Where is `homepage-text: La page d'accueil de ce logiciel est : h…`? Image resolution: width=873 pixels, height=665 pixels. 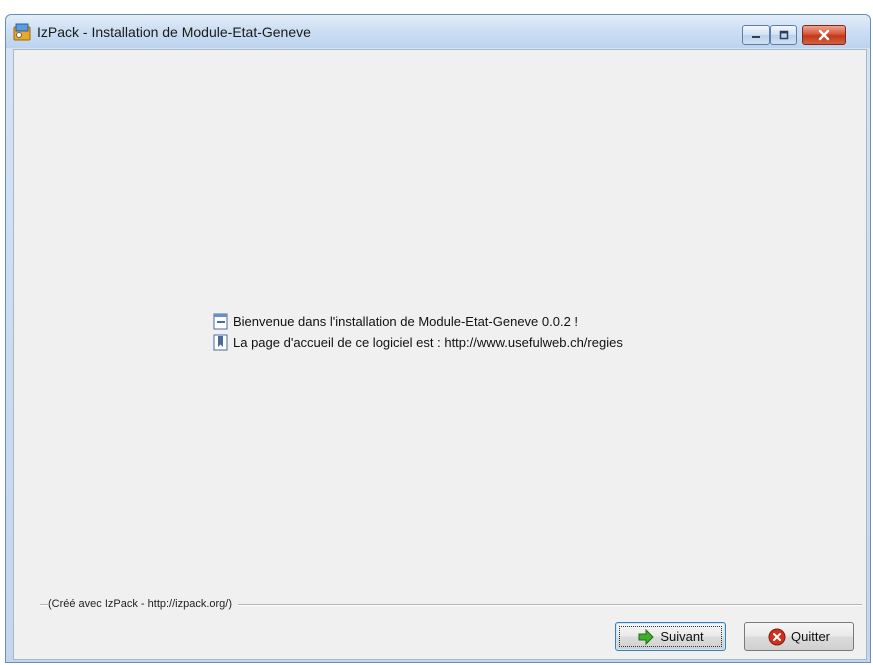
homepage-text: La page d'accueil de ce logiciel est : h… is located at coordinates (428, 342).